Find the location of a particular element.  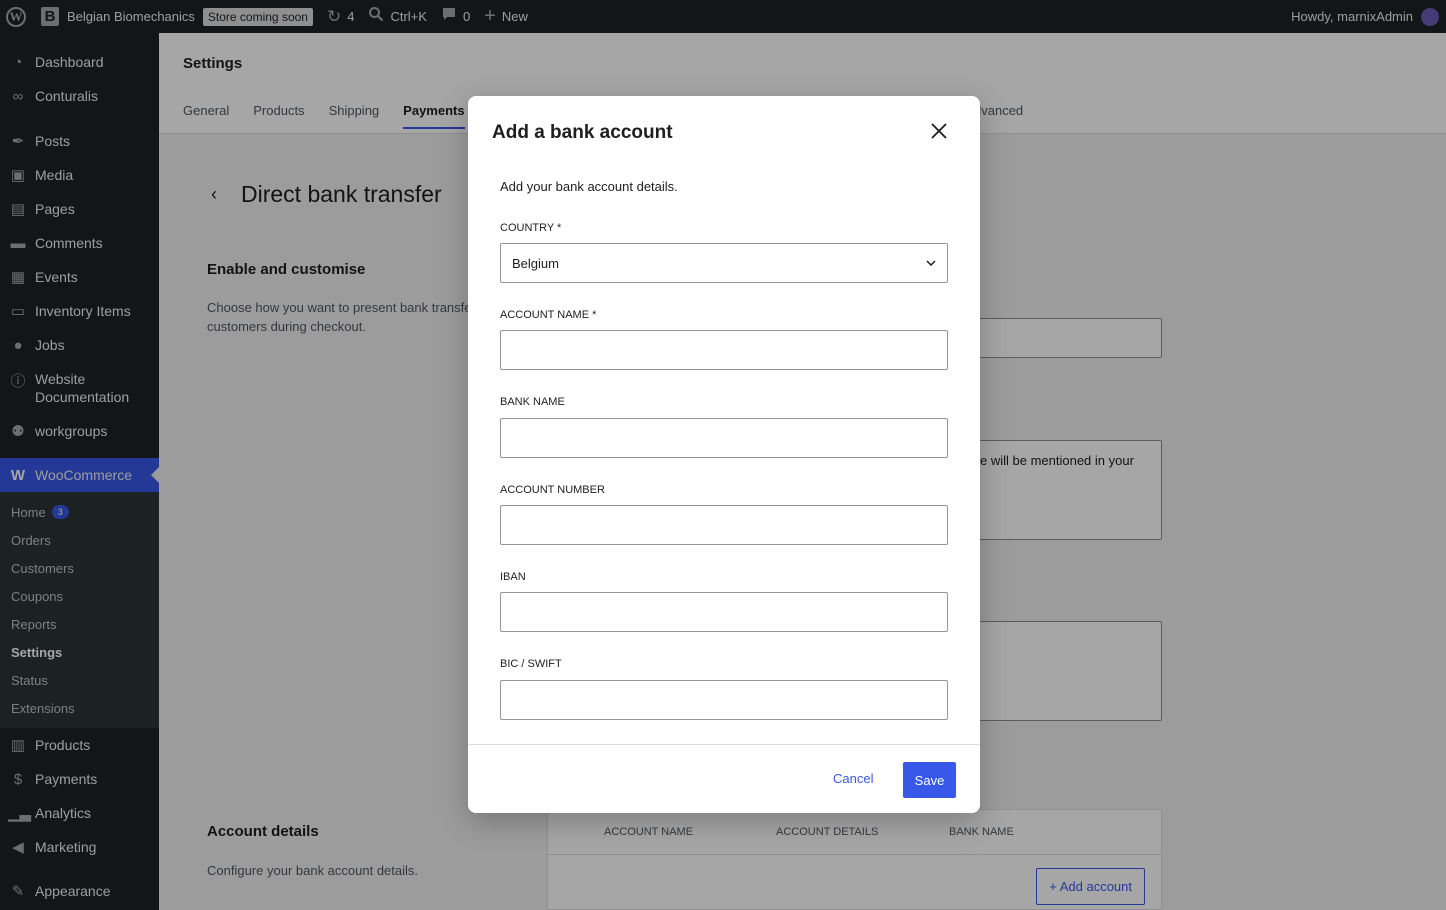

save-button: Save is located at coordinates (929, 780).